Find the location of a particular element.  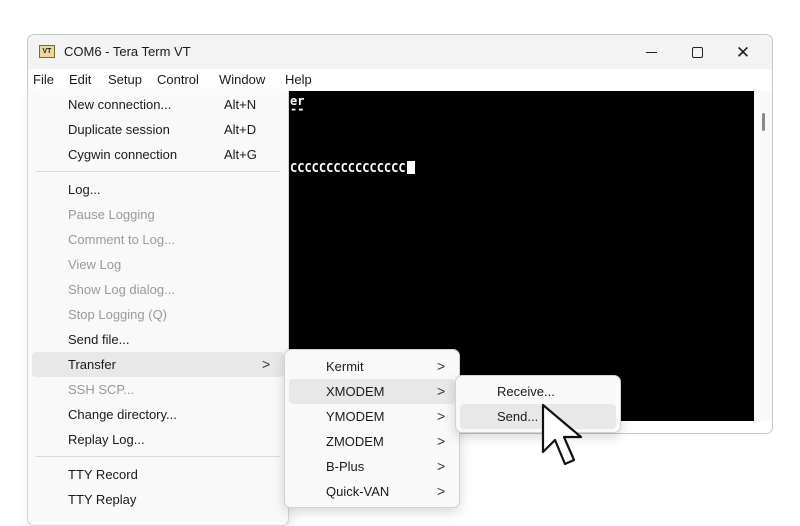

menu-item-label: Duplicate session is located at coordinates (119, 129).